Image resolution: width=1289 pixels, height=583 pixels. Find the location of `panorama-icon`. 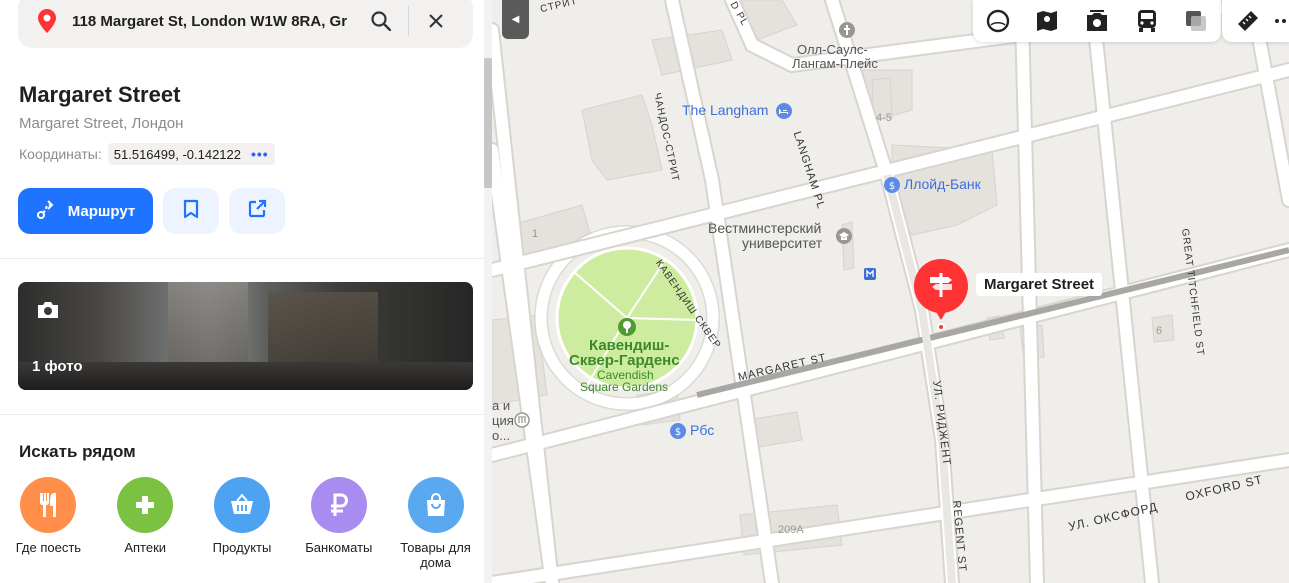

panorama-icon is located at coordinates (998, 21).